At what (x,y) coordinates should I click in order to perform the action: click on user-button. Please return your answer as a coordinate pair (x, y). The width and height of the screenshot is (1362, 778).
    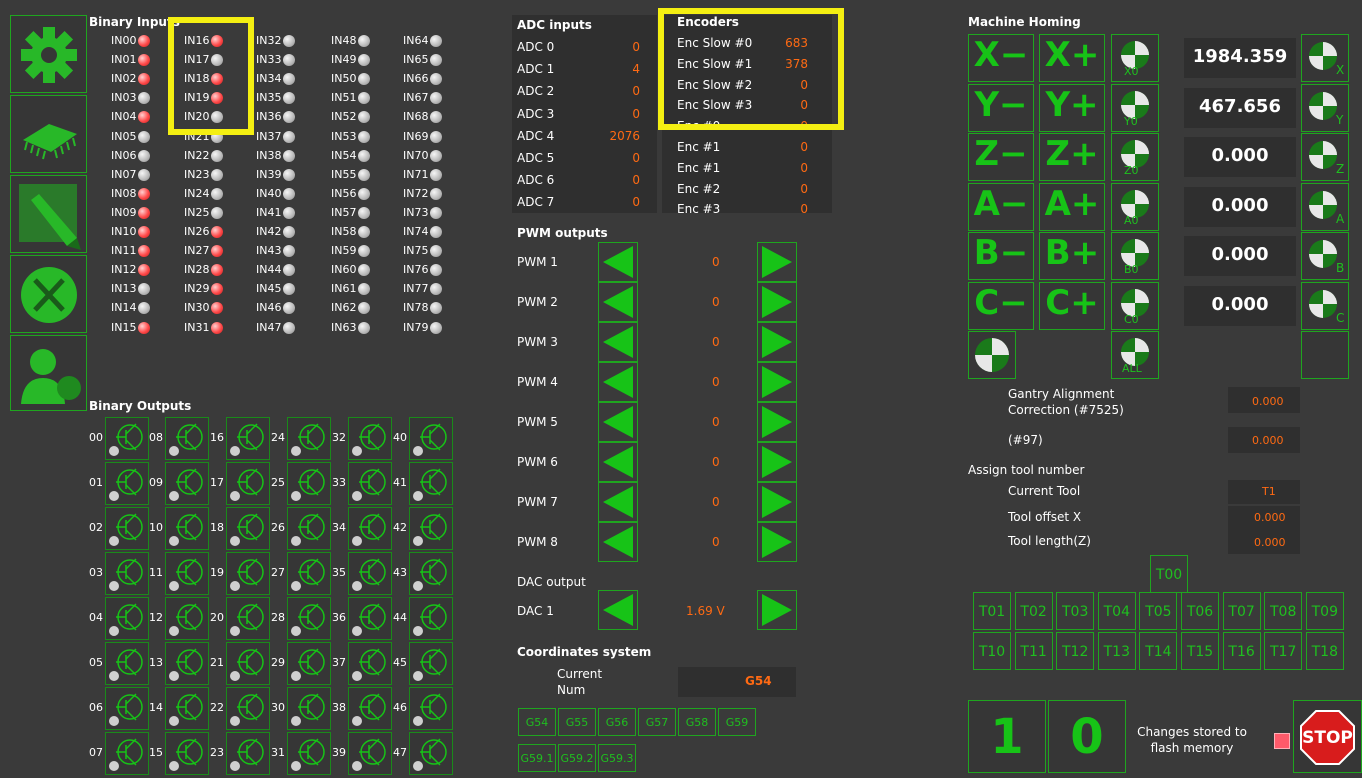
    Looking at the image, I should click on (48, 373).